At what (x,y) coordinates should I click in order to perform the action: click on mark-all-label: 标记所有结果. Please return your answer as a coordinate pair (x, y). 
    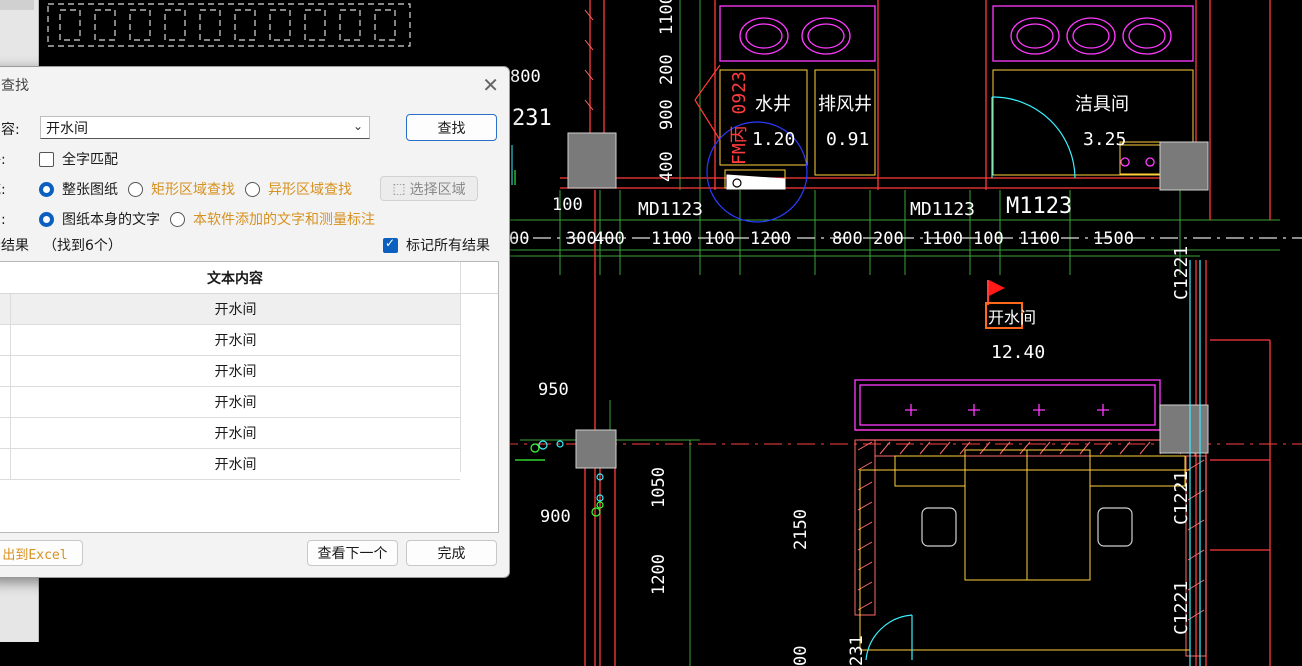
    Looking at the image, I should click on (448, 246).